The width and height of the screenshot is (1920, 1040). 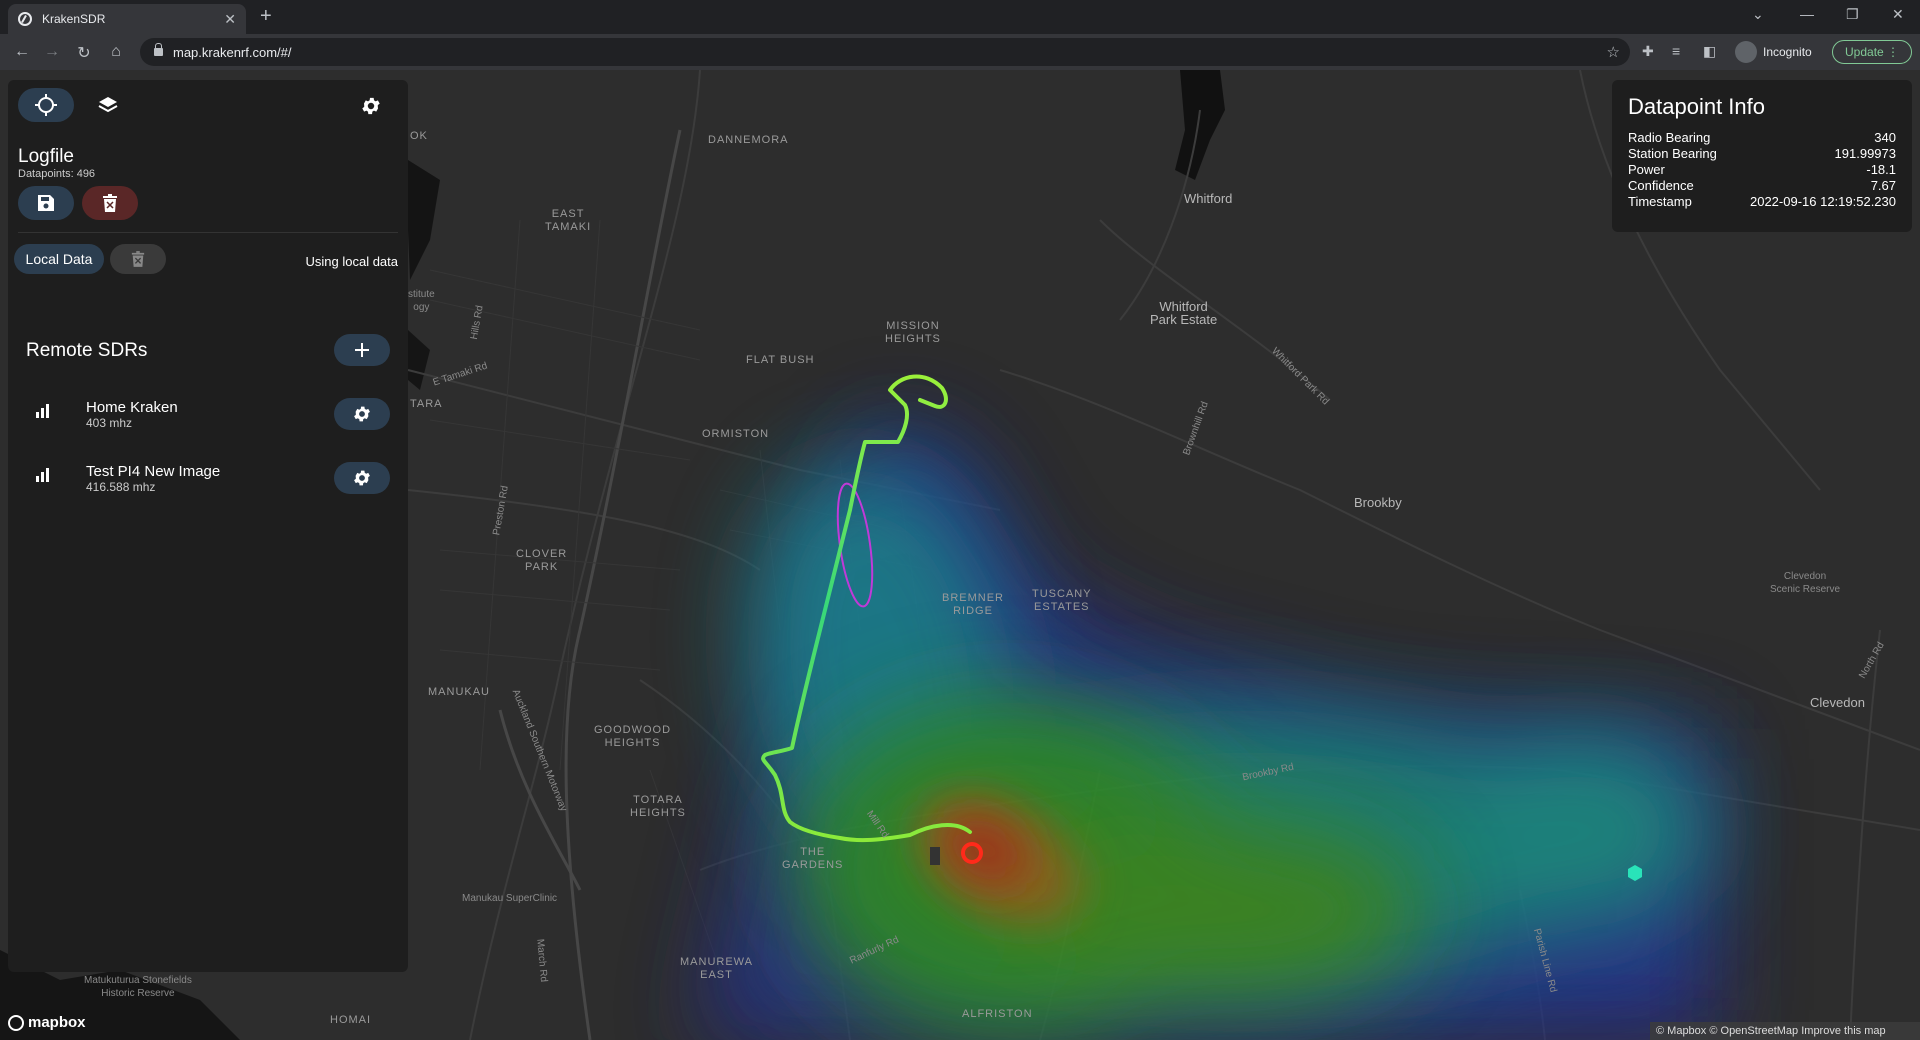 I want to click on incognito-label: Incognito, so click(x=1787, y=52).